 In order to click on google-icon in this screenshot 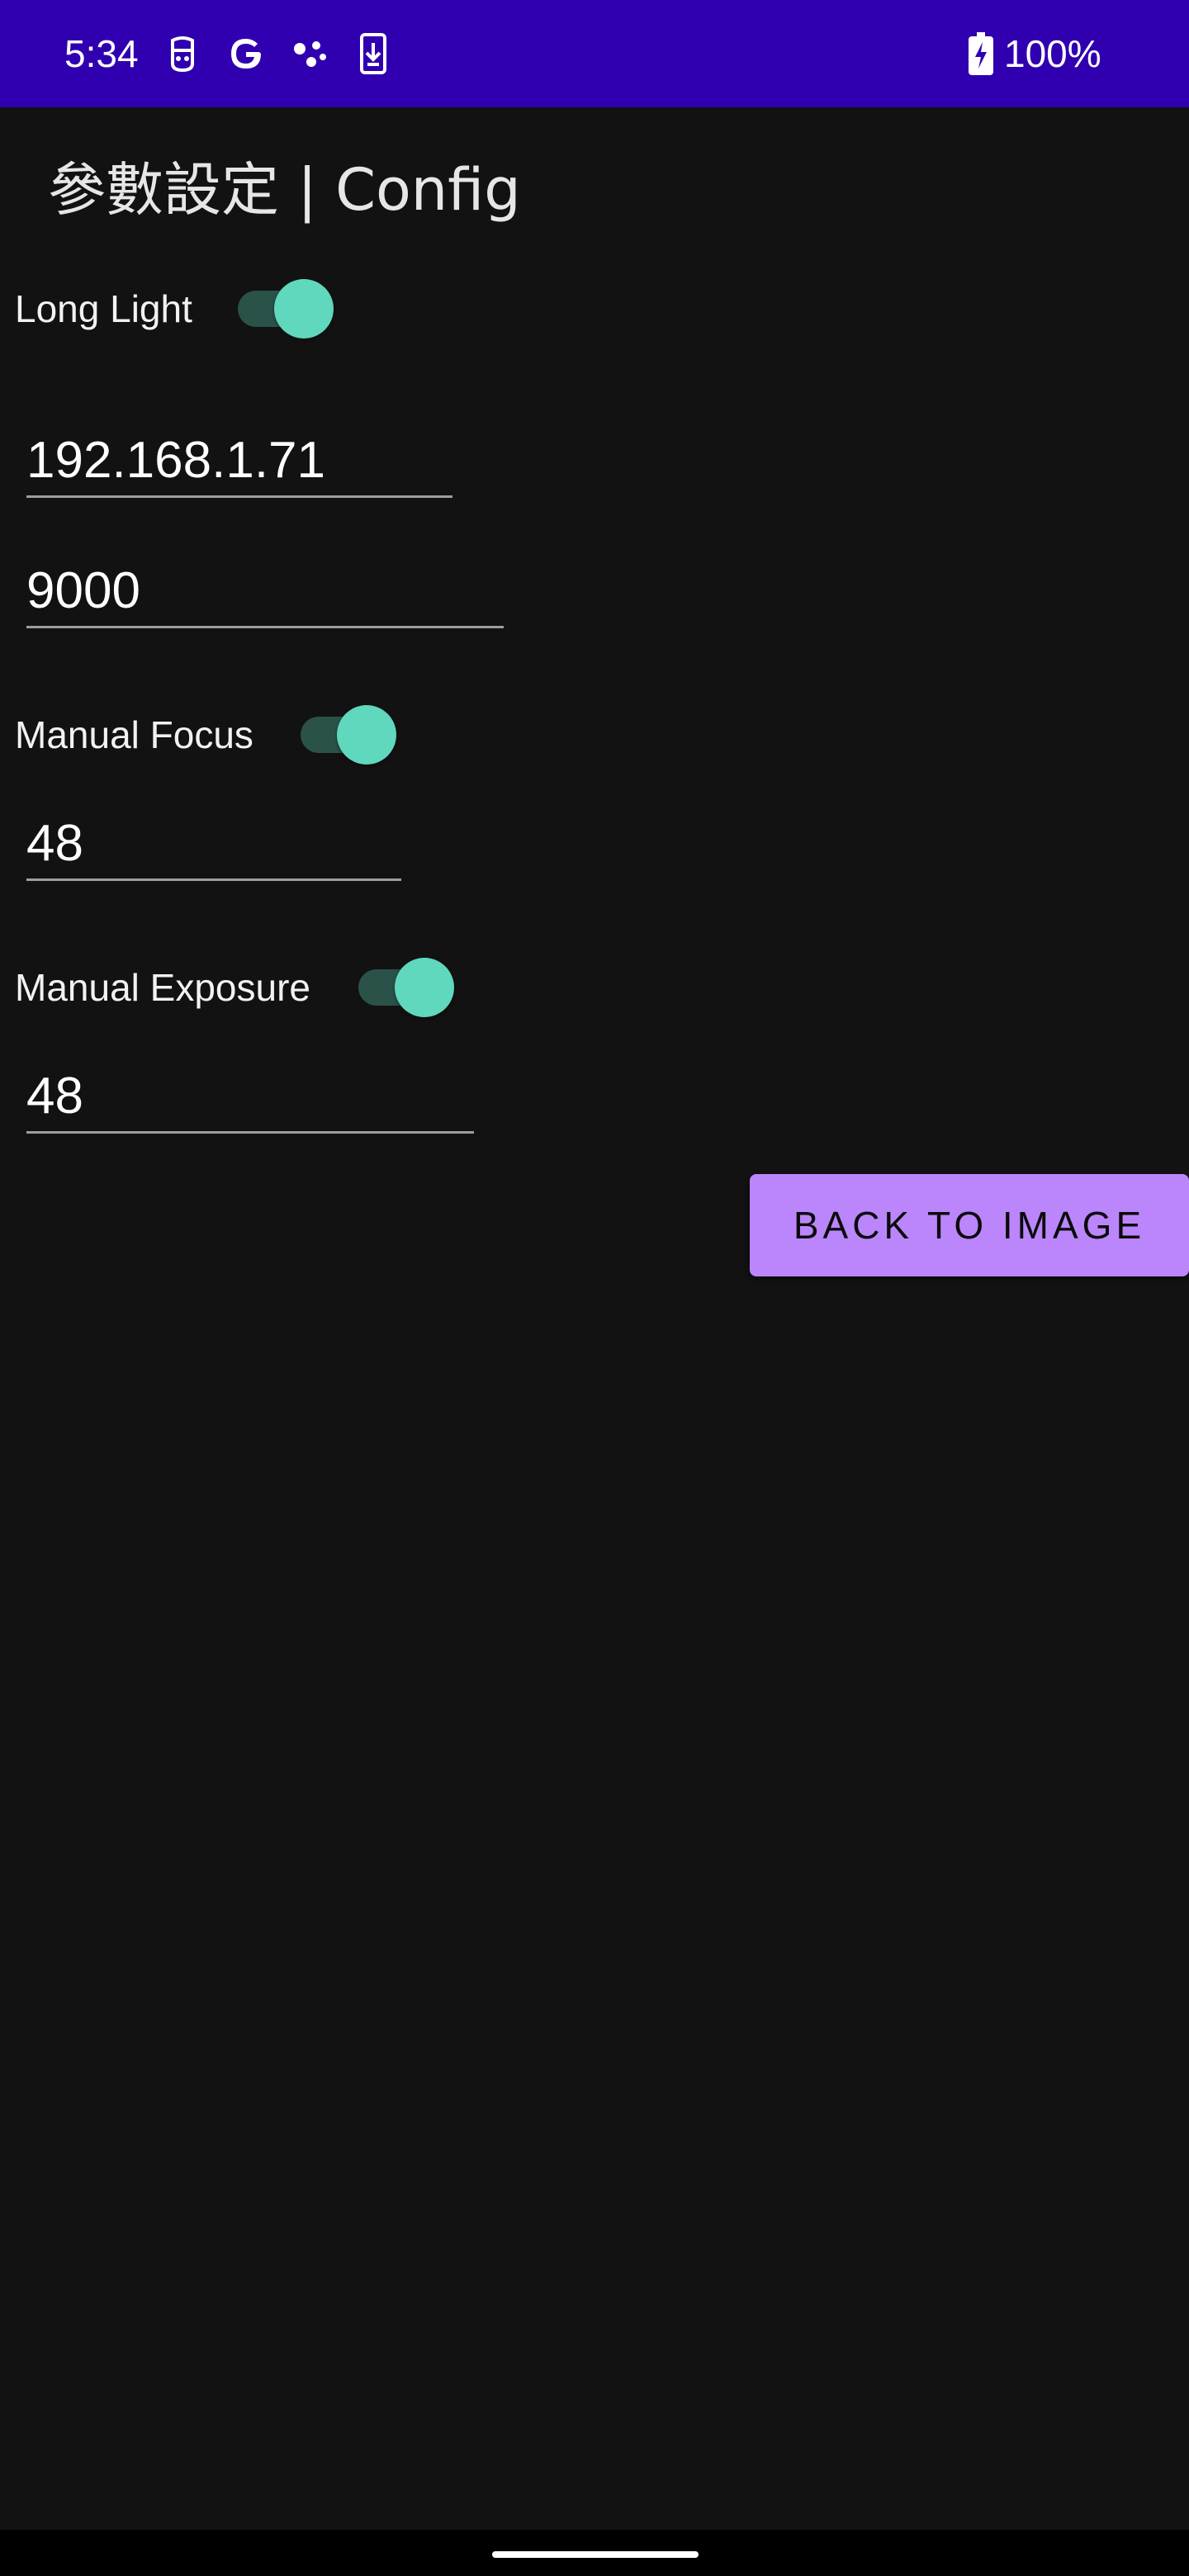, I will do `click(246, 54)`.